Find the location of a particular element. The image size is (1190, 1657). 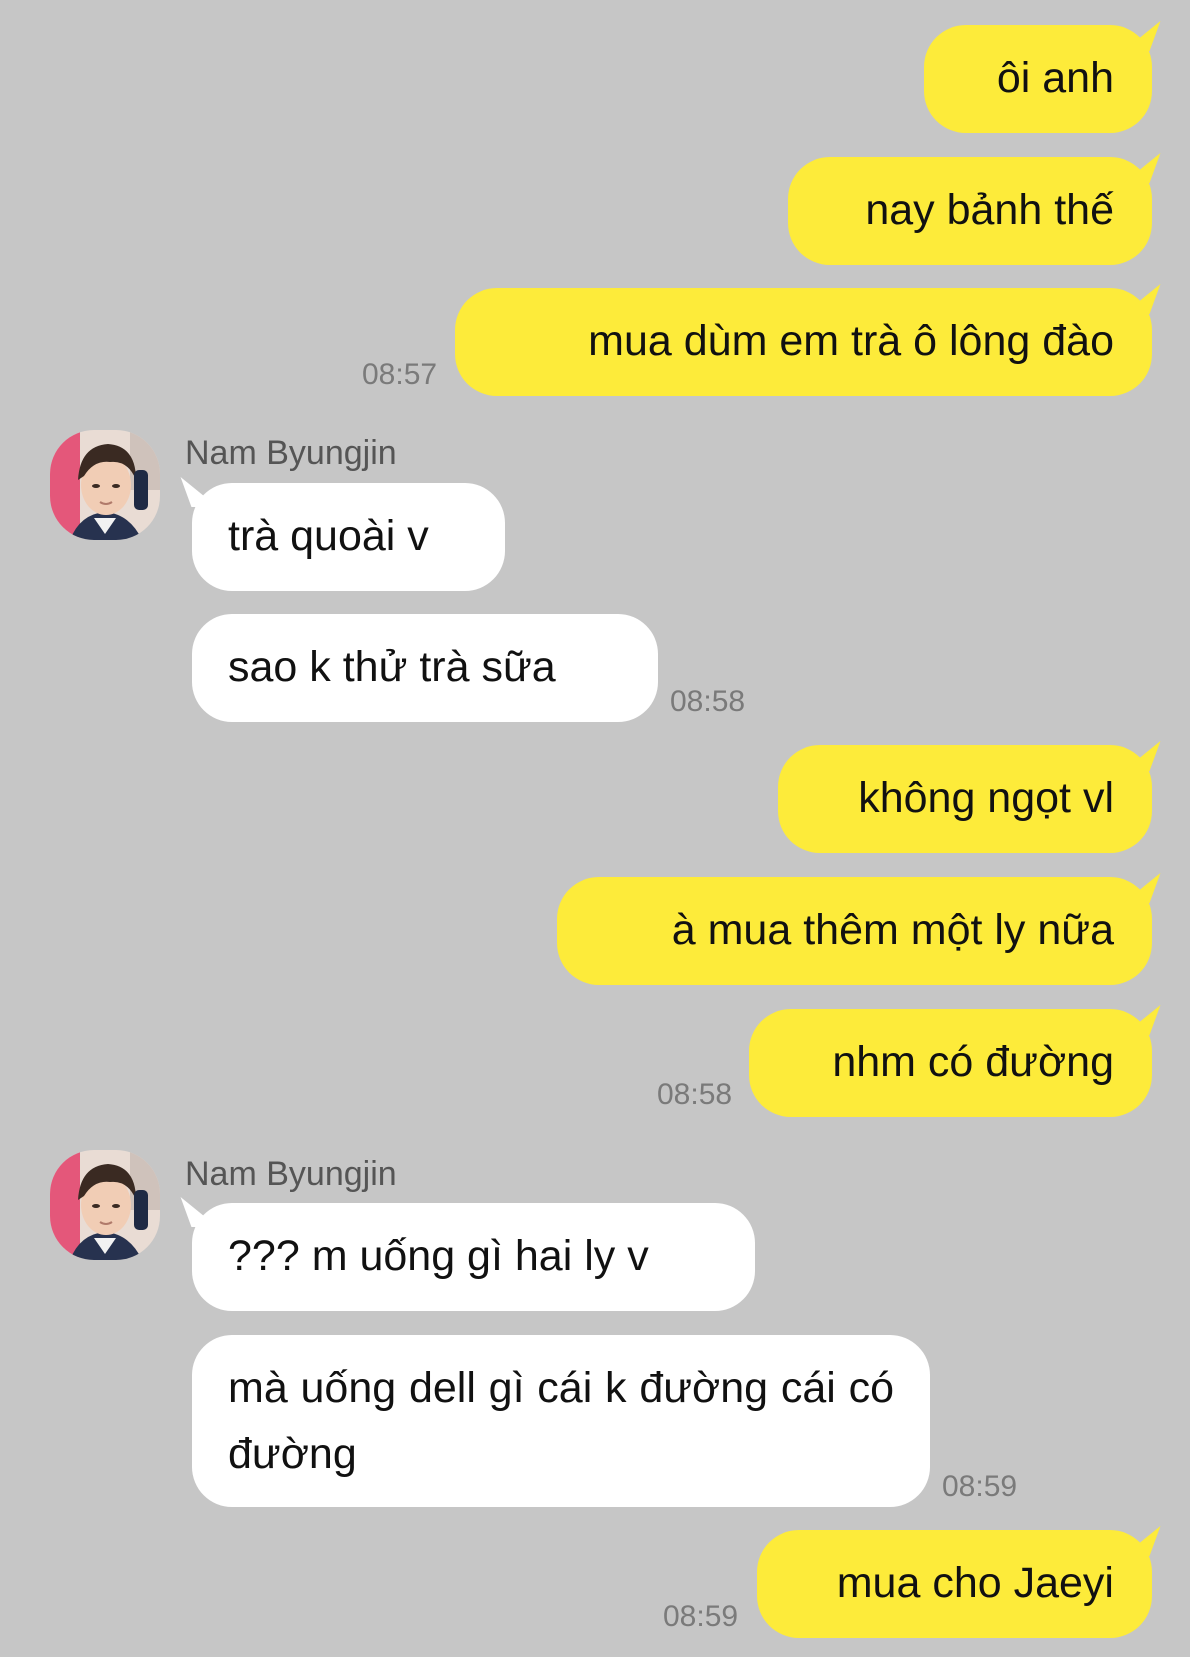

incoming-message: ??? m uống gì hai ly v is located at coordinates (473, 1257).